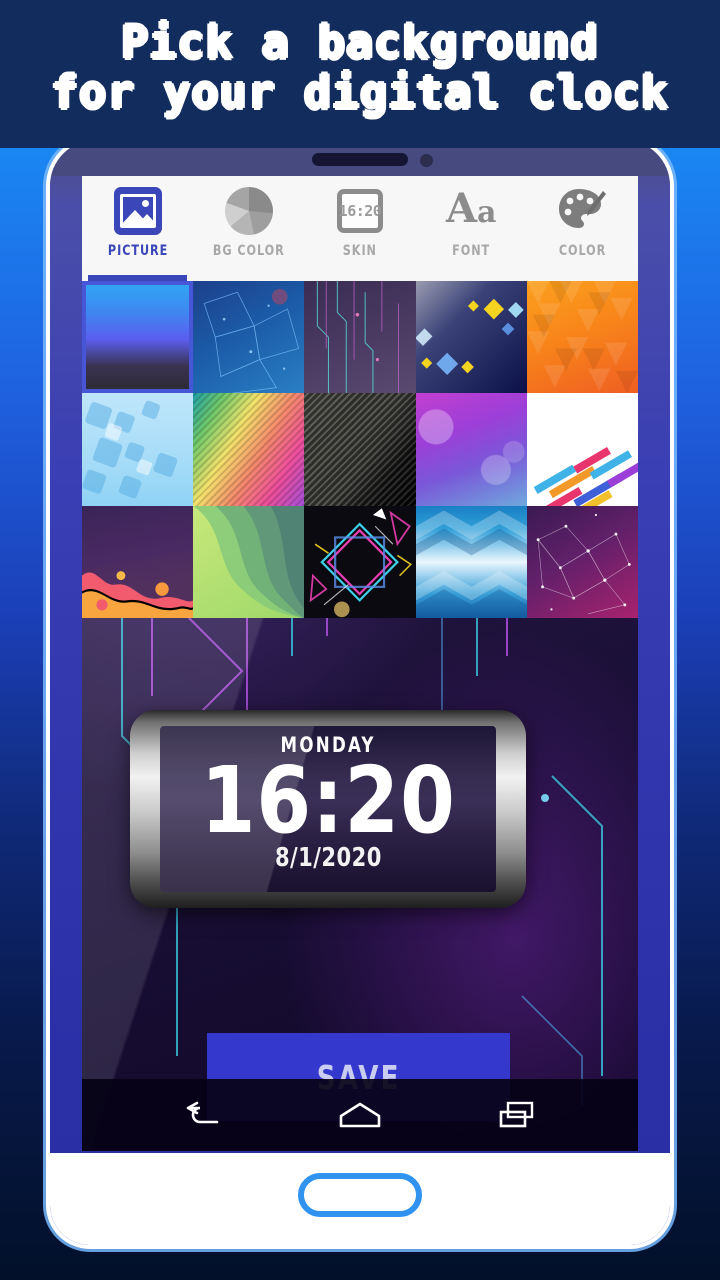 The image size is (720, 1280). Describe the element at coordinates (471, 449) in the screenshot. I see `wallpaper-thumb-purple-bokeh` at that location.